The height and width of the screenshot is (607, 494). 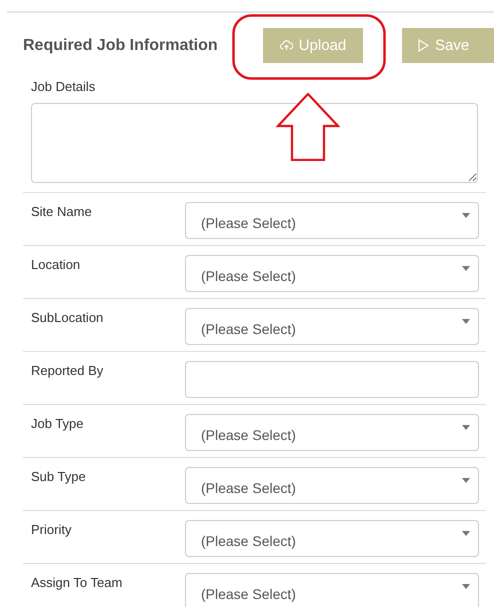 I want to click on field-label: Reported By, so click(x=67, y=371).